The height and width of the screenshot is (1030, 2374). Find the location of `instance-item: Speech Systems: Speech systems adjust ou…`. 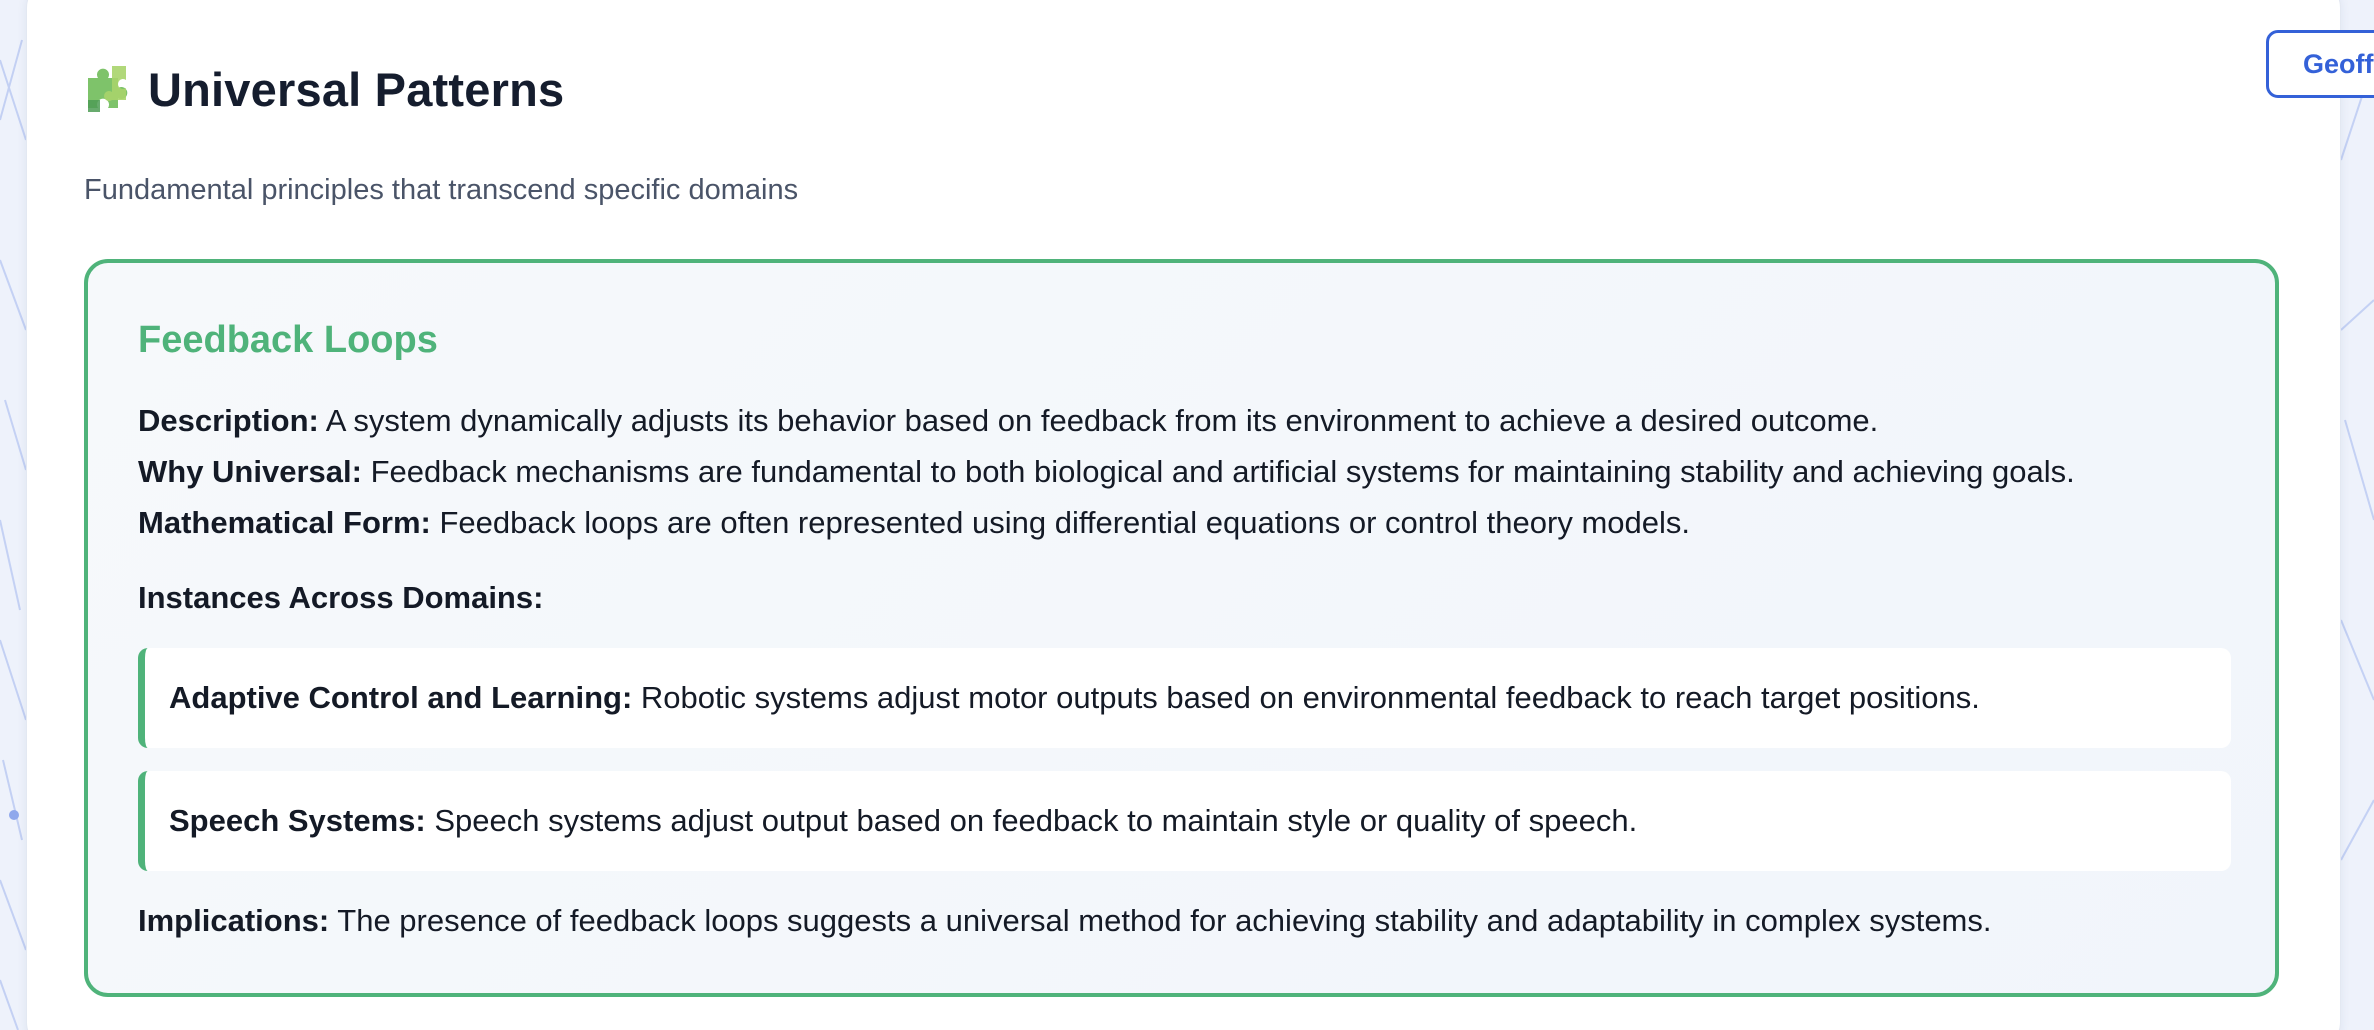

instance-item: Speech Systems: Speech systems adjust ou… is located at coordinates (1184, 821).